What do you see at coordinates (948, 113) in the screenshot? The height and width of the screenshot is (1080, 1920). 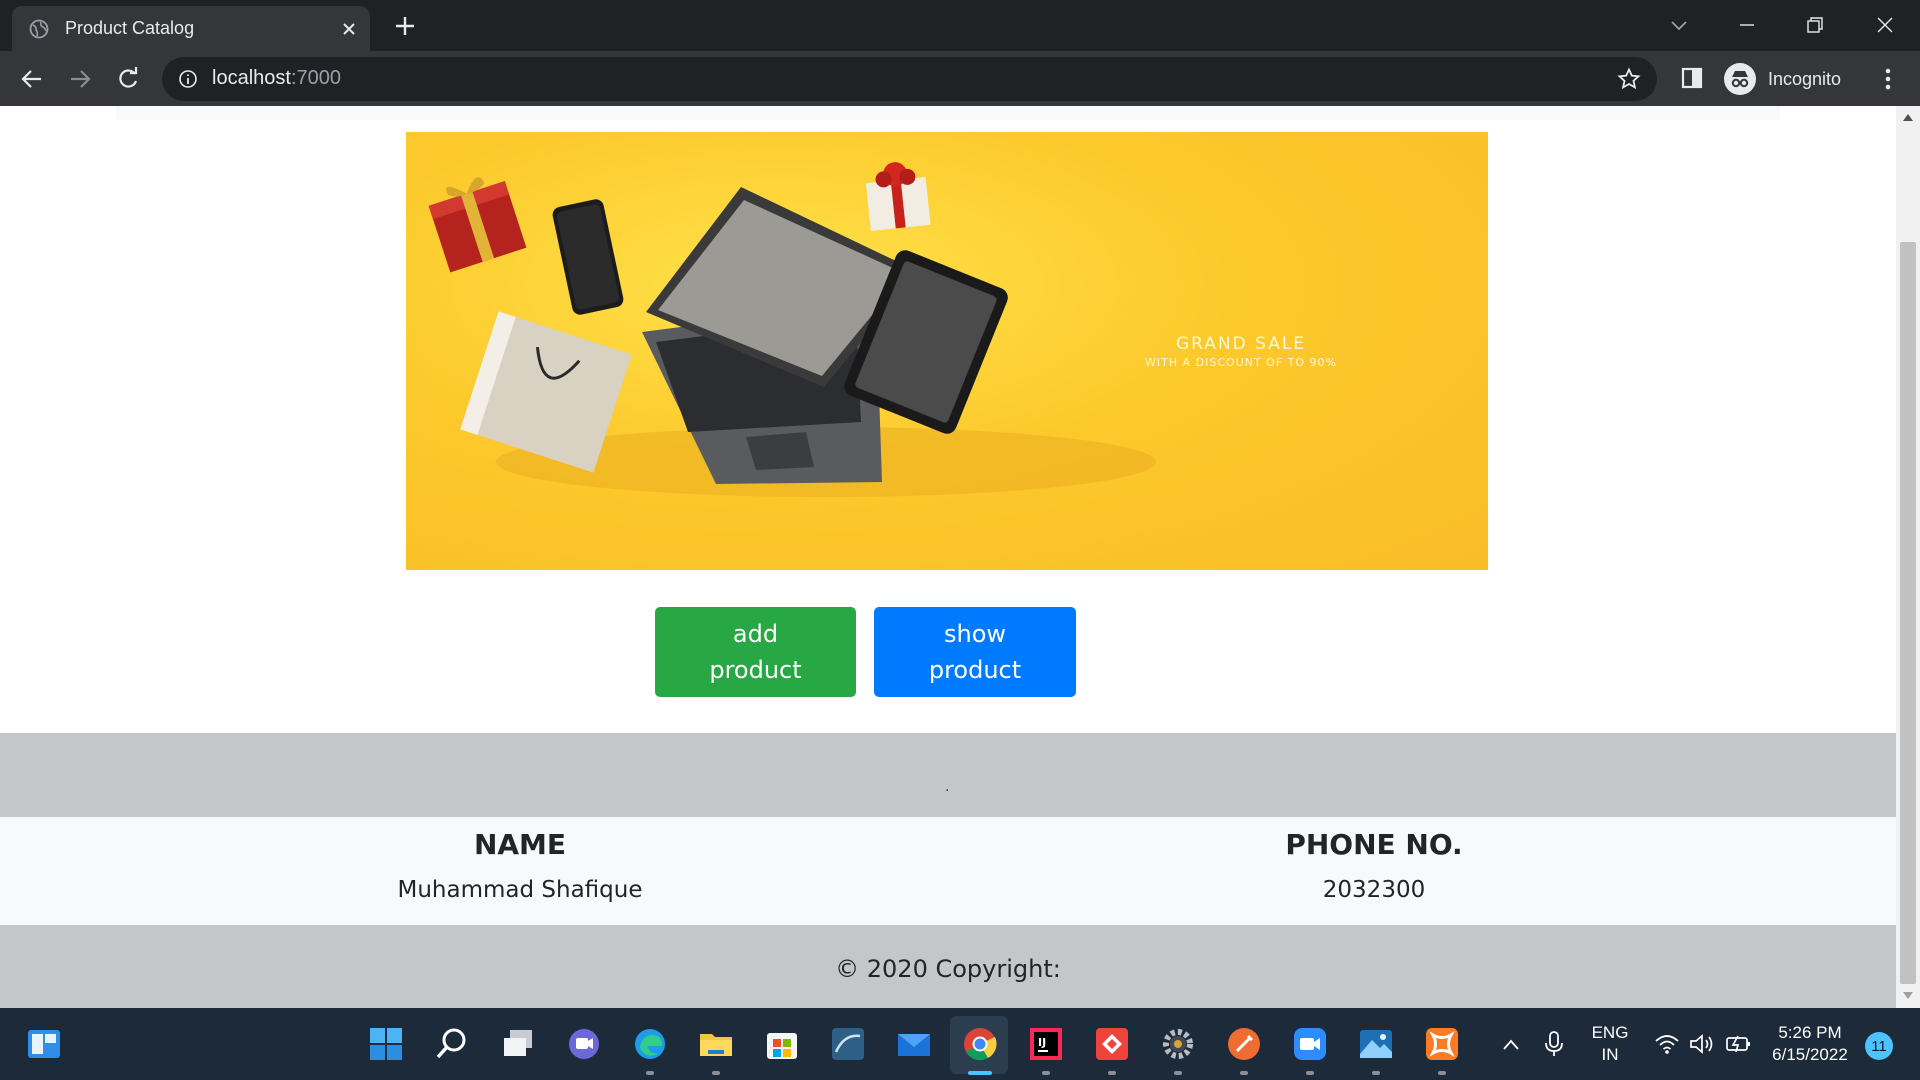 I see `top-navbar-strip` at bounding box center [948, 113].